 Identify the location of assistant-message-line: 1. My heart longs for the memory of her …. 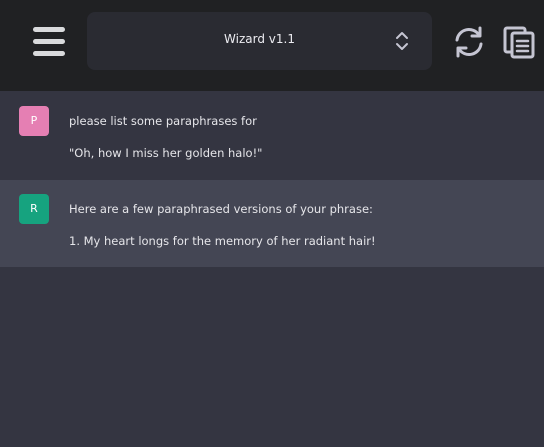
(222, 241).